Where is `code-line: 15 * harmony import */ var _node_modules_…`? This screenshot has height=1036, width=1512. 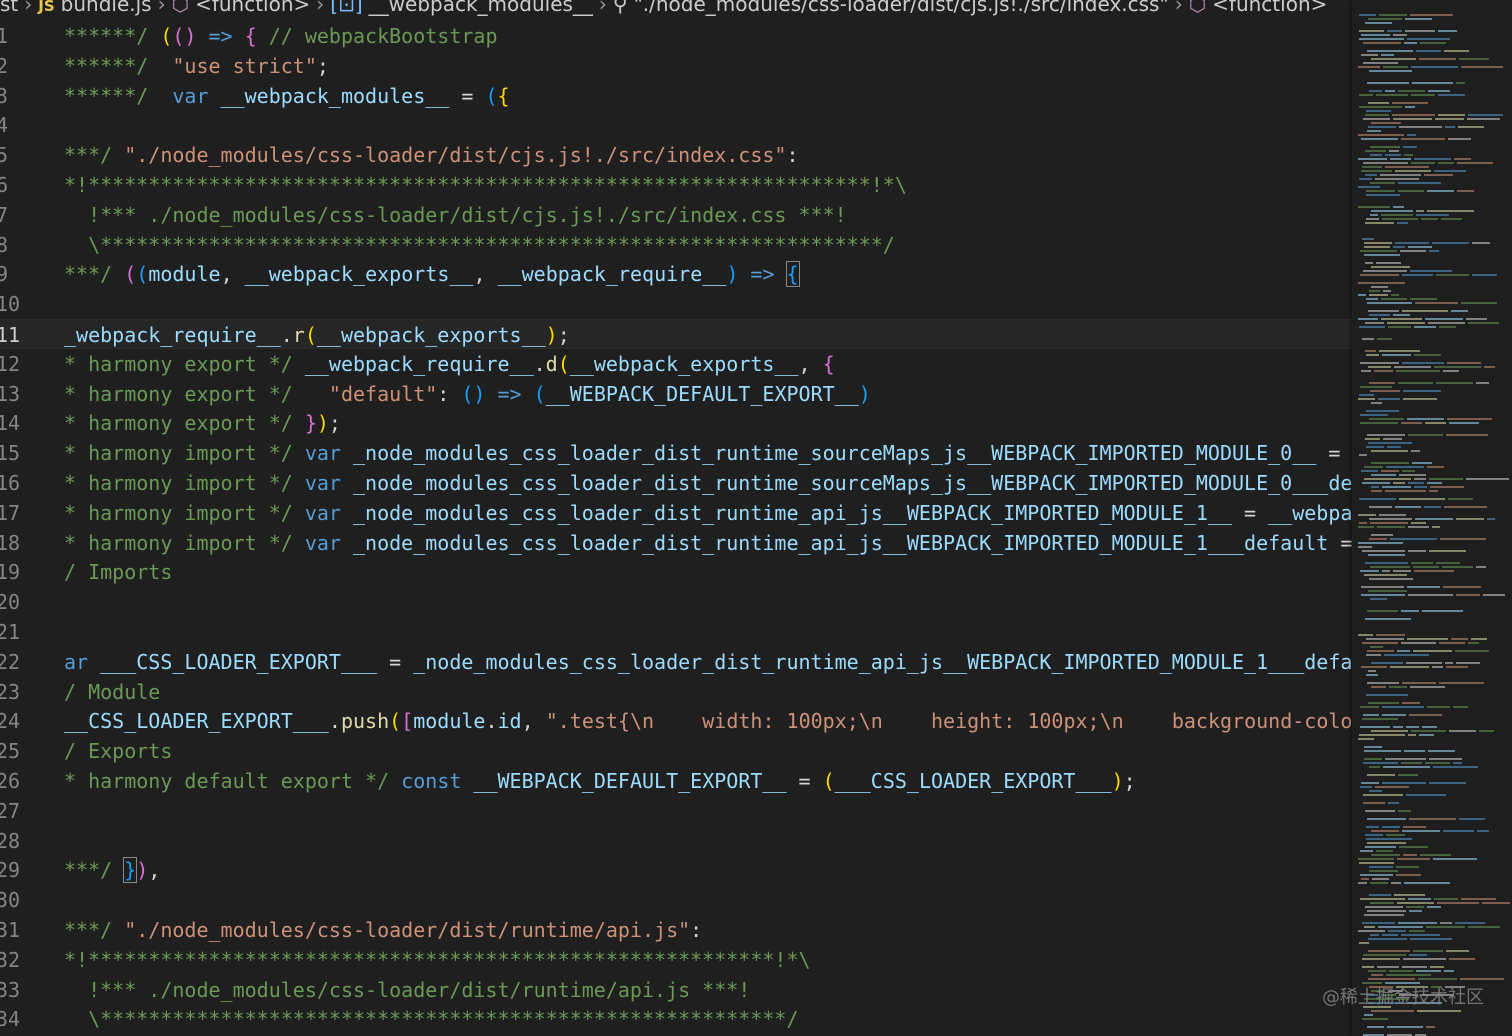
code-line: 15 * harmony import */ var _node_modules_… is located at coordinates (676, 453).